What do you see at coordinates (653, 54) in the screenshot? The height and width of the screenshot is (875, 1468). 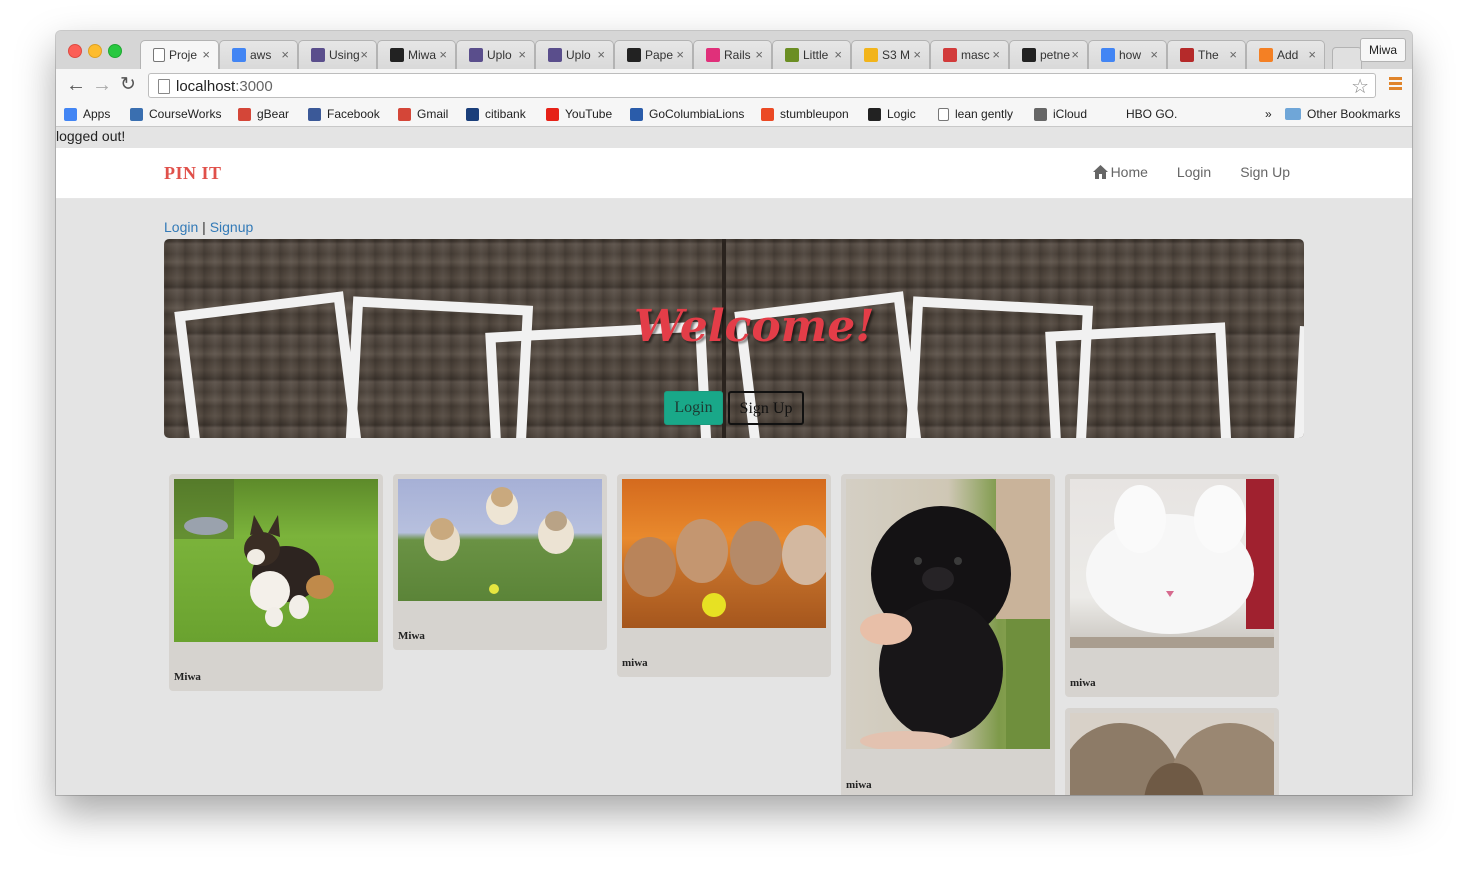 I see `browser-tab: Pape ×` at bounding box center [653, 54].